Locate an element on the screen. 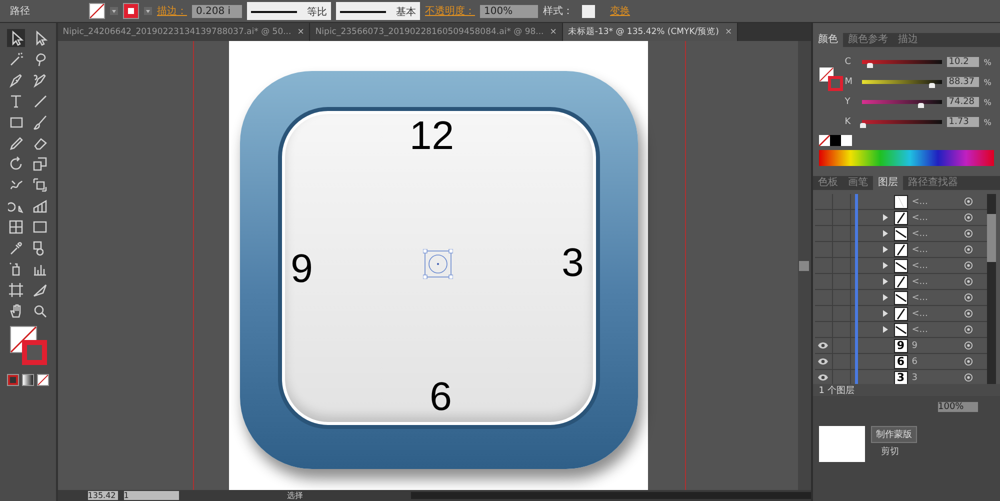  layer-thumbnail: 3 is located at coordinates (901, 377).